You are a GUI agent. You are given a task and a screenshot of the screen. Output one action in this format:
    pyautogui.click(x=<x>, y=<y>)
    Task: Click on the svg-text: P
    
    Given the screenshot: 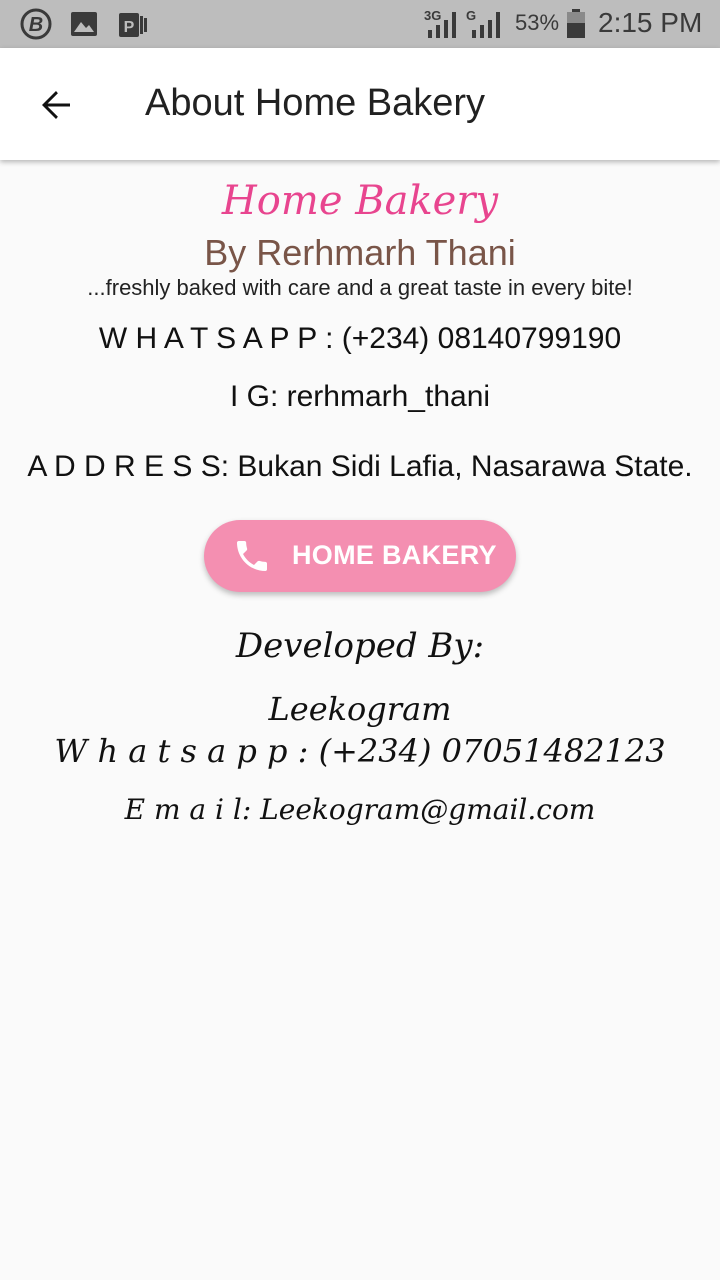 What is the action you would take?
    pyautogui.click(x=129, y=27)
    